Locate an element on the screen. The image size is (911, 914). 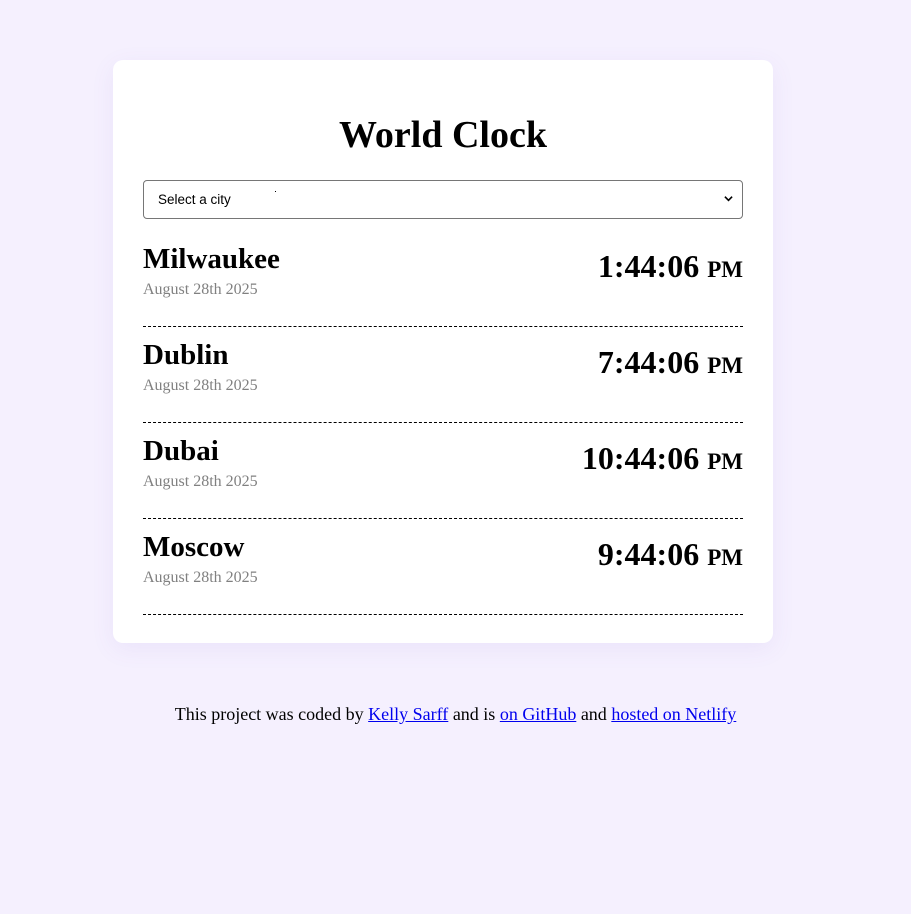
city-name: Milwaukee is located at coordinates (211, 259).